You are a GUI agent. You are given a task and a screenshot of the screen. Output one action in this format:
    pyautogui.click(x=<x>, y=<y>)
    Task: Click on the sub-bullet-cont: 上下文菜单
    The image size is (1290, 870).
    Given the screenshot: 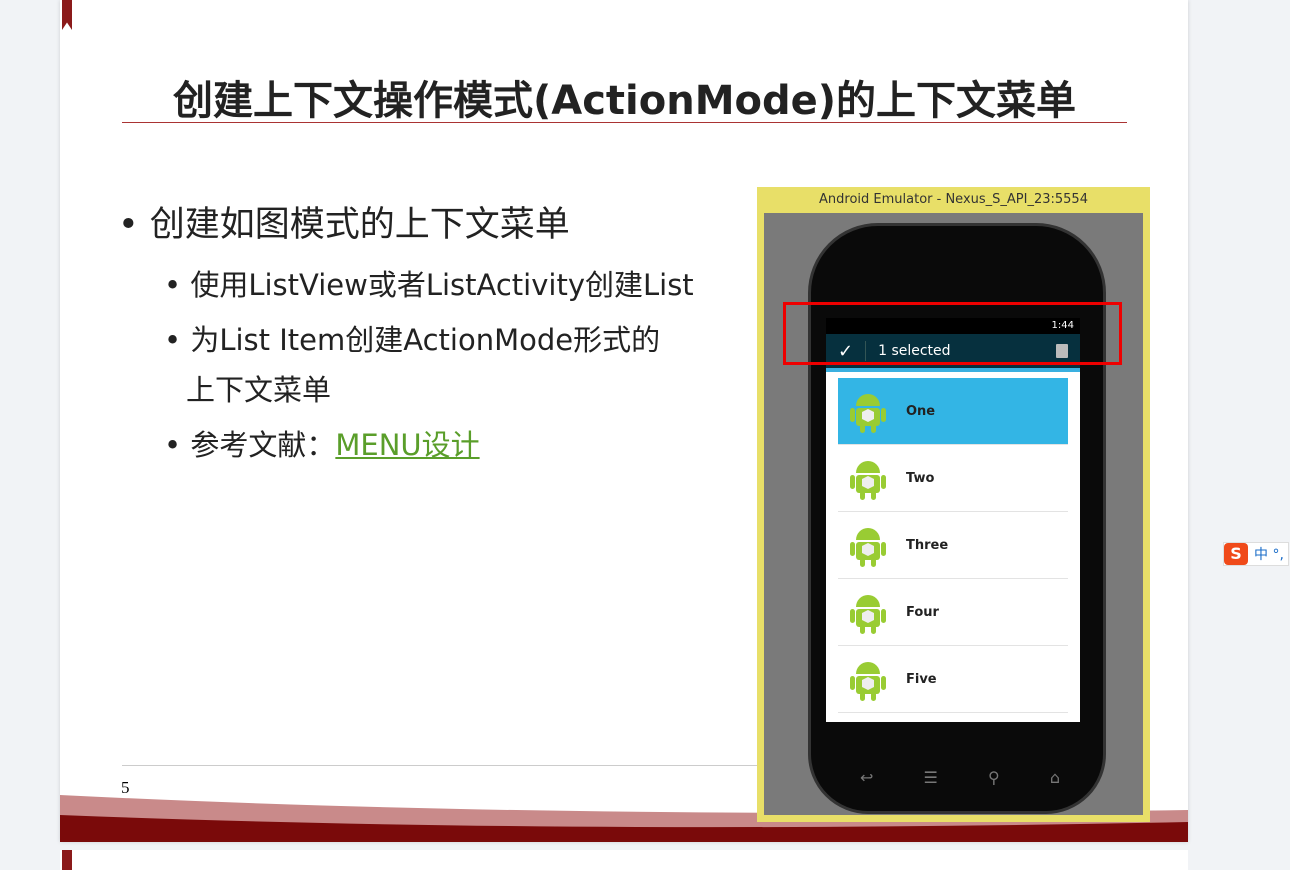 What is the action you would take?
    pyautogui.click(x=259, y=390)
    